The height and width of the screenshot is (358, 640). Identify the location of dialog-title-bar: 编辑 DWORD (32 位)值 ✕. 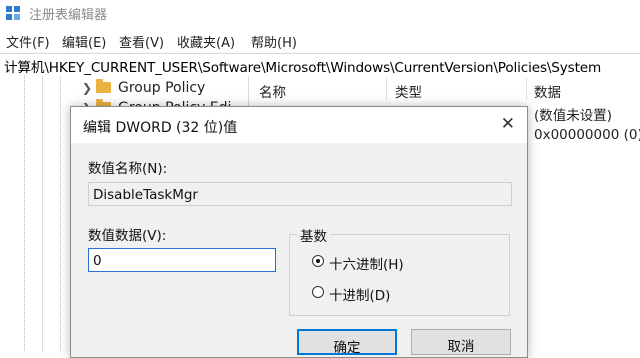
(299, 125).